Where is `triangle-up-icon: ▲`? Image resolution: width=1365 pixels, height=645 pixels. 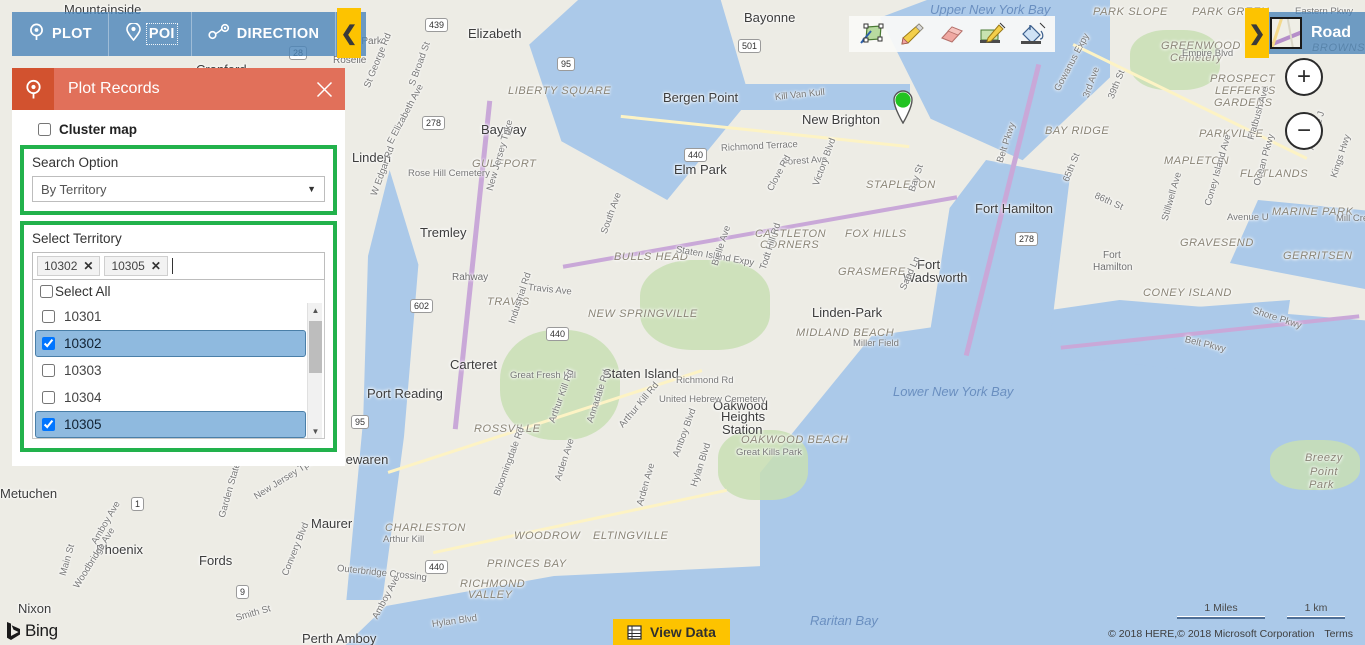
triangle-up-icon: ▲ is located at coordinates (315, 310).